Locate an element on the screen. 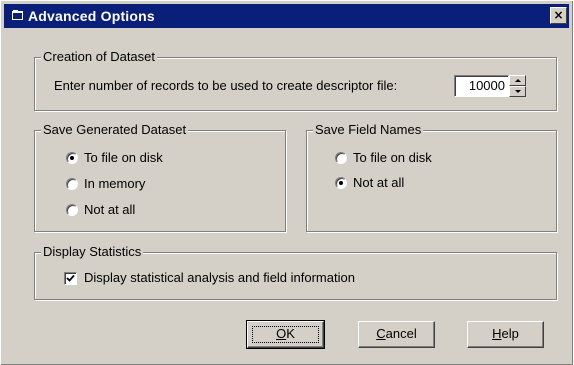  title-bar: Advanced Options × is located at coordinates (286, 16).